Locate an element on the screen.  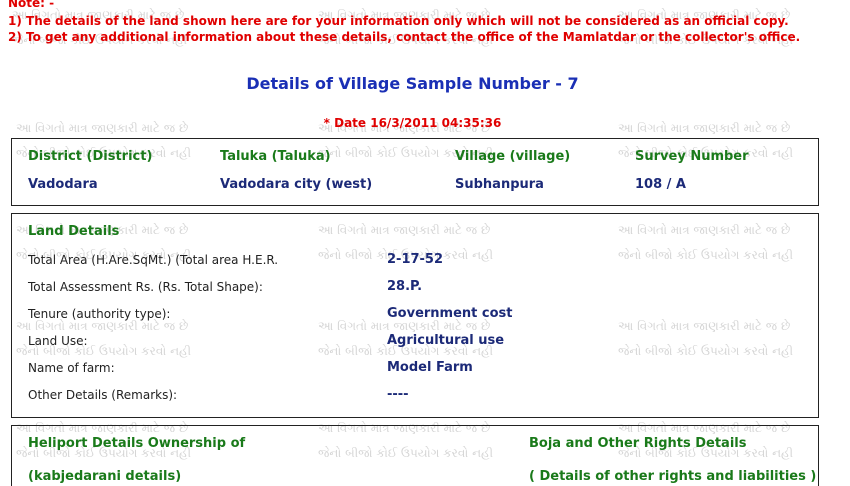
survey-number-value: 108 / A is located at coordinates (660, 184).